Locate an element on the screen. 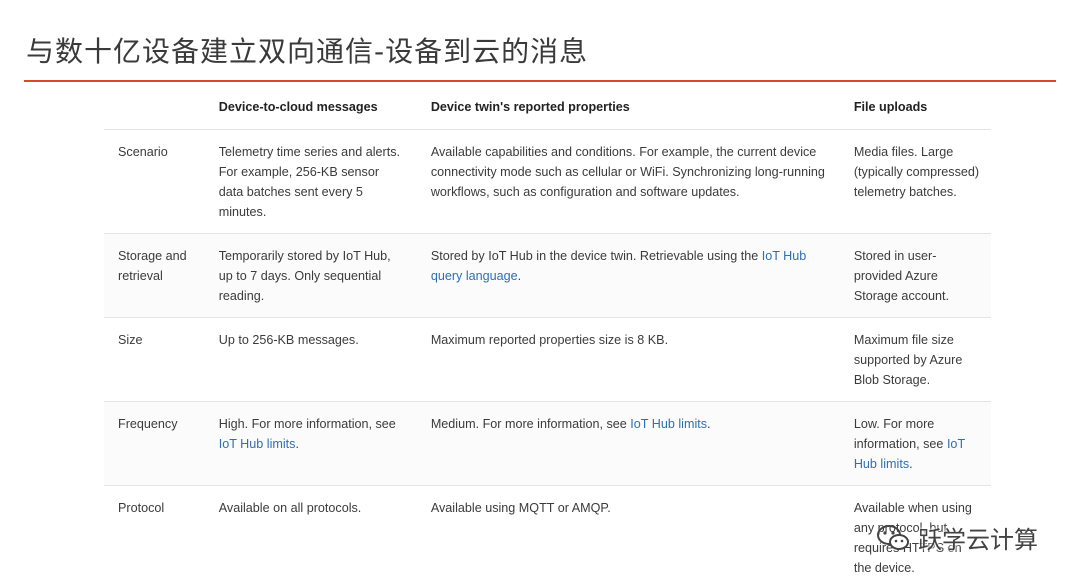  header-device-twin: Device twin's reported properties is located at coordinates (628, 111).